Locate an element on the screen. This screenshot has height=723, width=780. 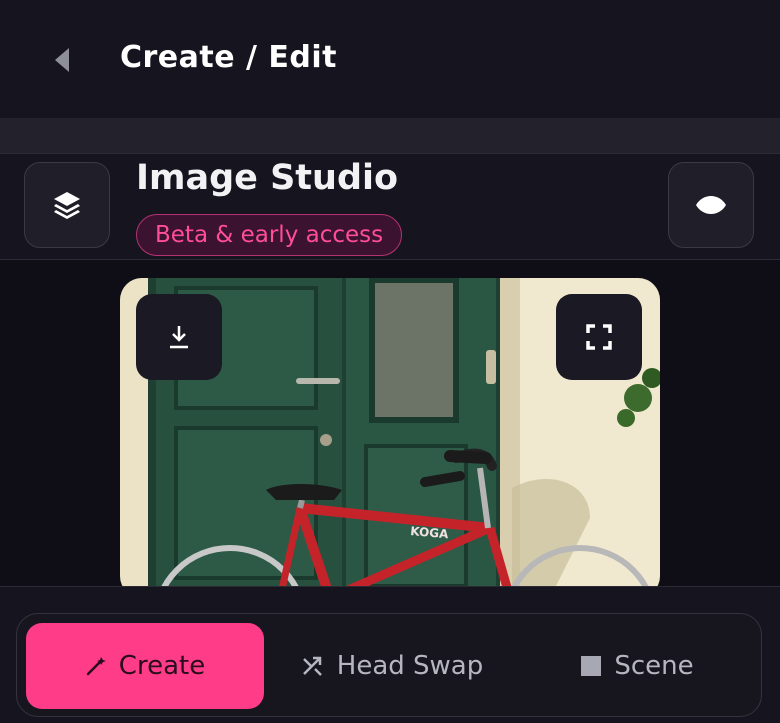
mode-tabs: Create Head Swap Scene is located at coordinates (389, 665).